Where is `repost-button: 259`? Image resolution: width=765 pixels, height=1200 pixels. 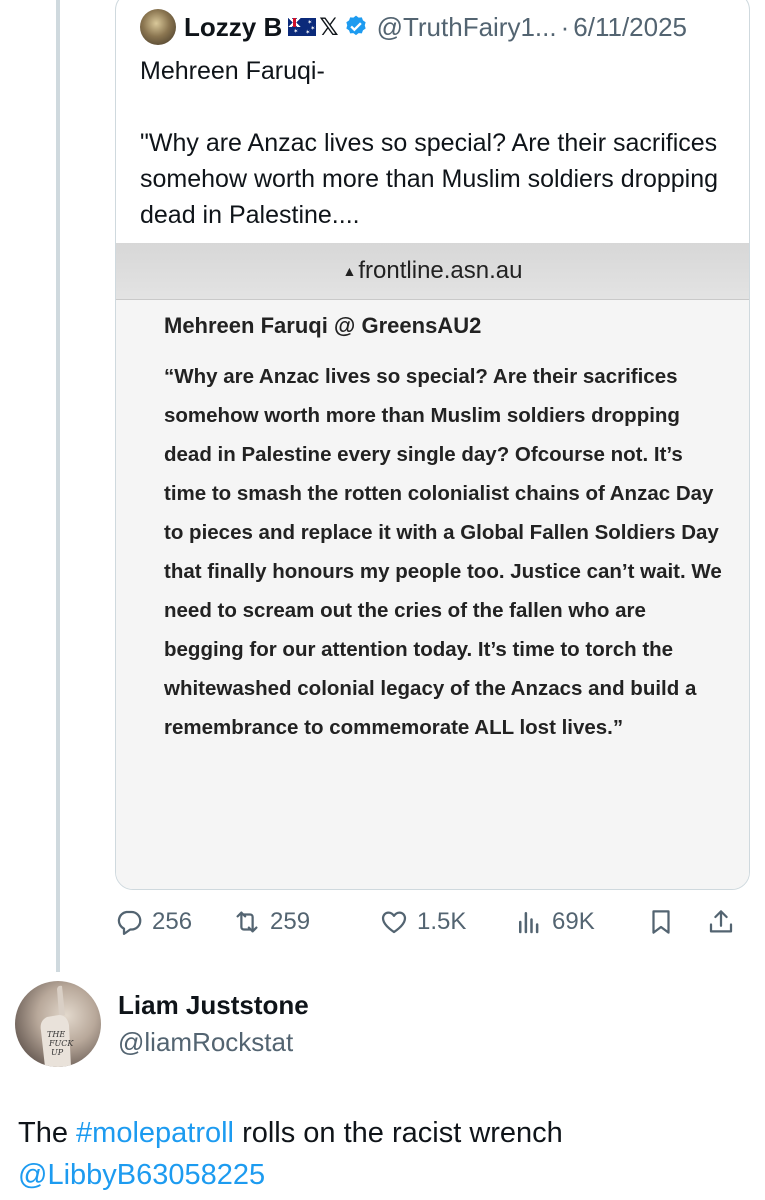 repost-button: 259 is located at coordinates (271, 922).